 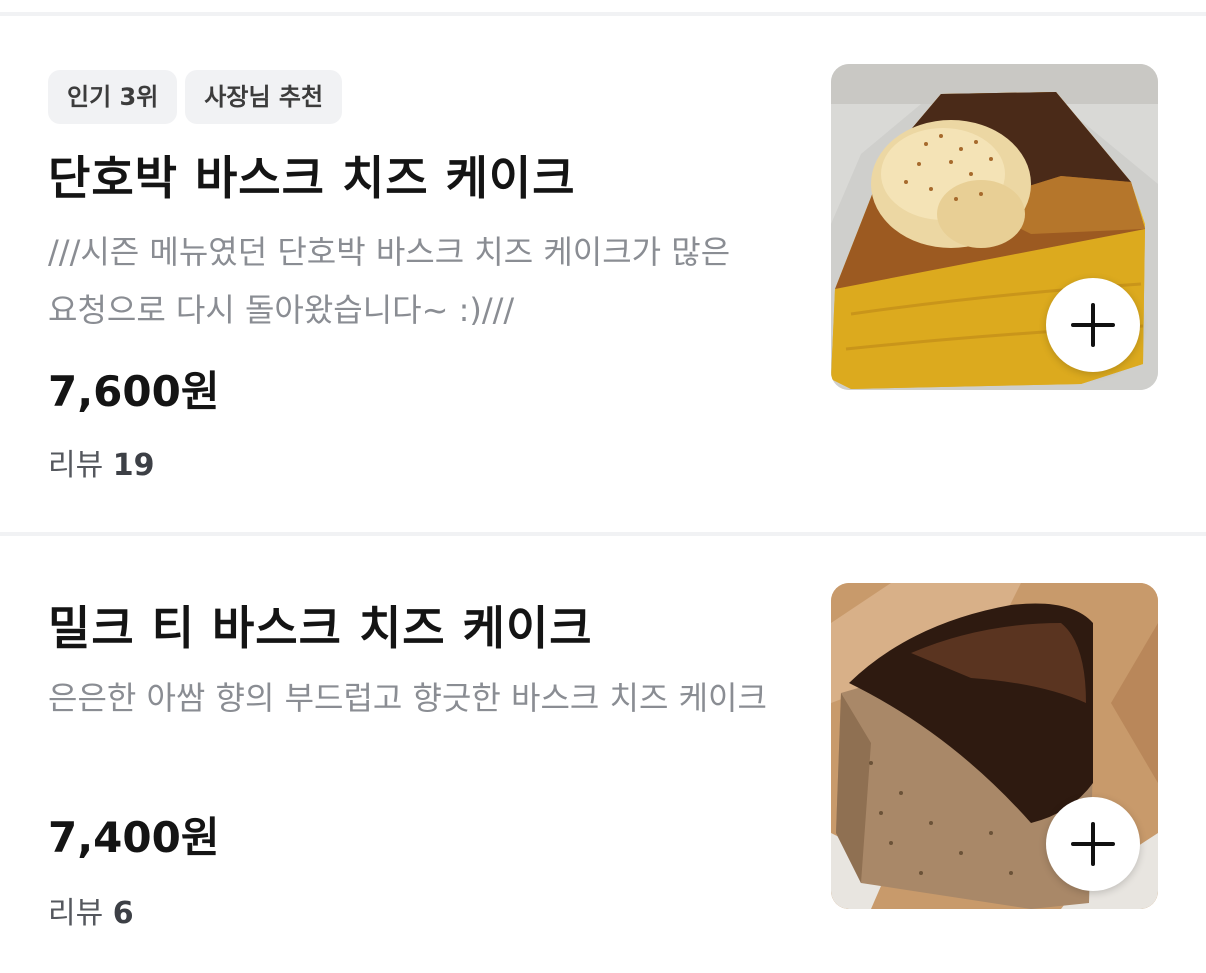 I want to click on menu-item-title: 밀크 티 바스크 치즈 케이크, so click(x=320, y=625).